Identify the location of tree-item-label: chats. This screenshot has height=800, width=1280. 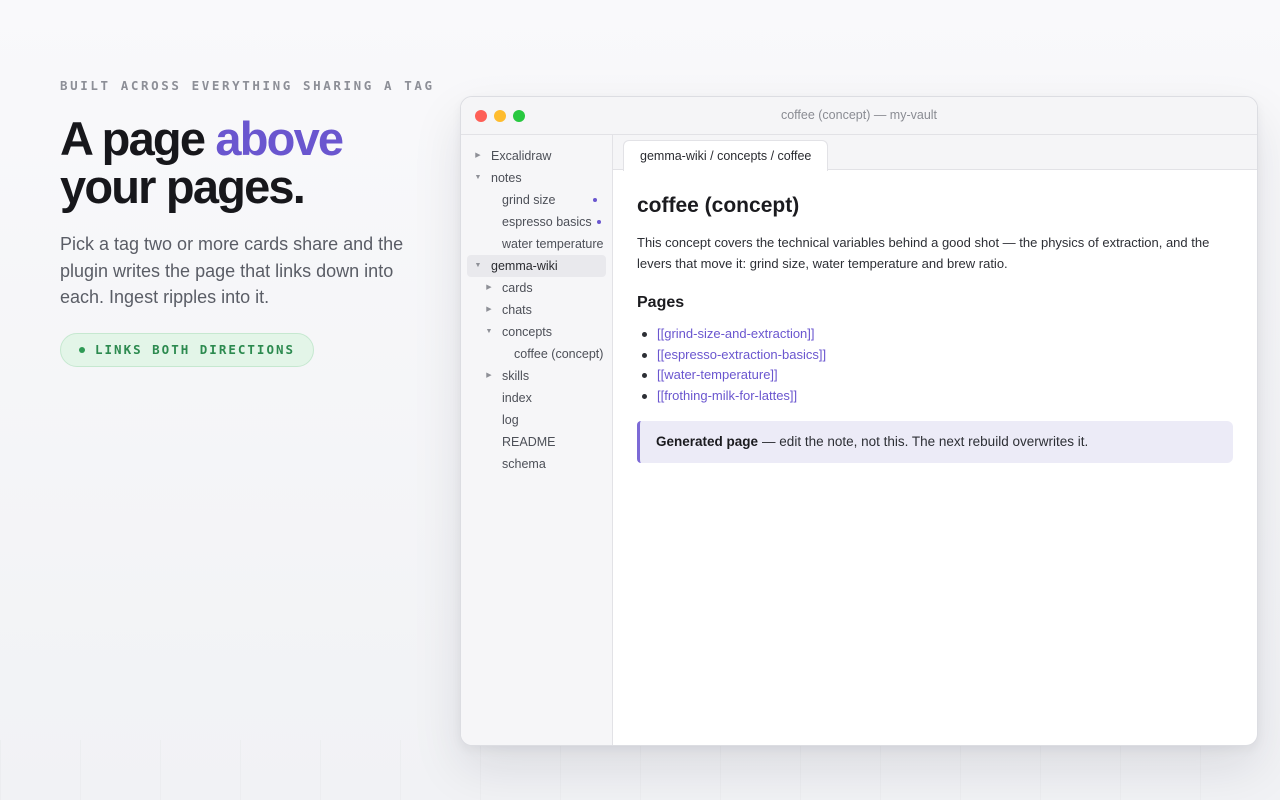
(517, 310).